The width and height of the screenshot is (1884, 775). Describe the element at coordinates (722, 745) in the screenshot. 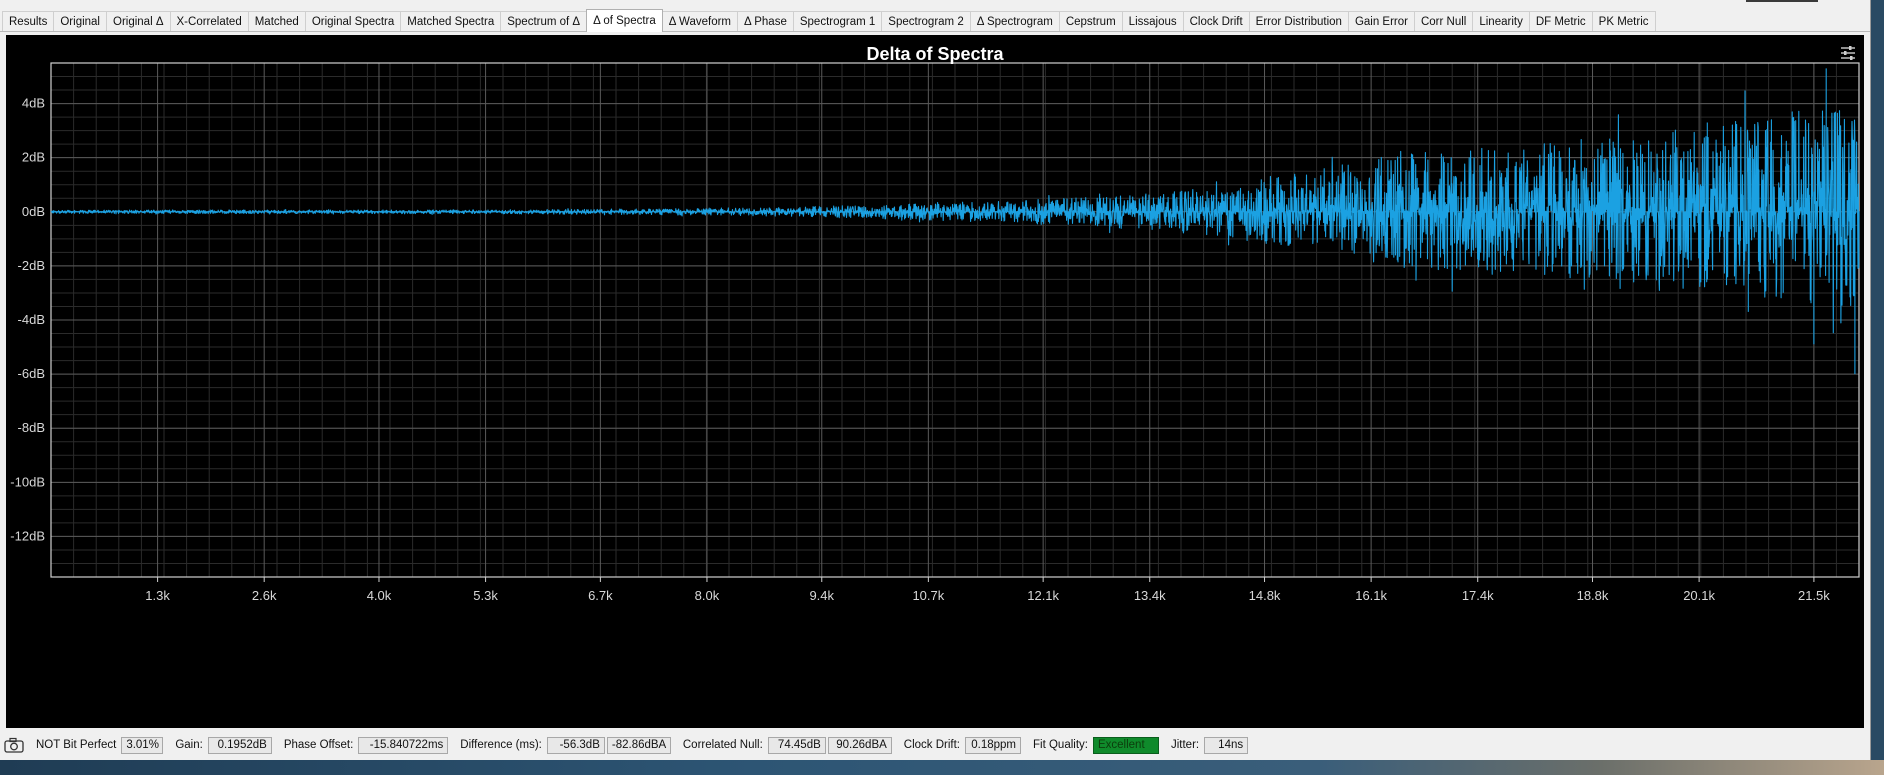

I see `correlated-null-label: Correlated Null:` at that location.